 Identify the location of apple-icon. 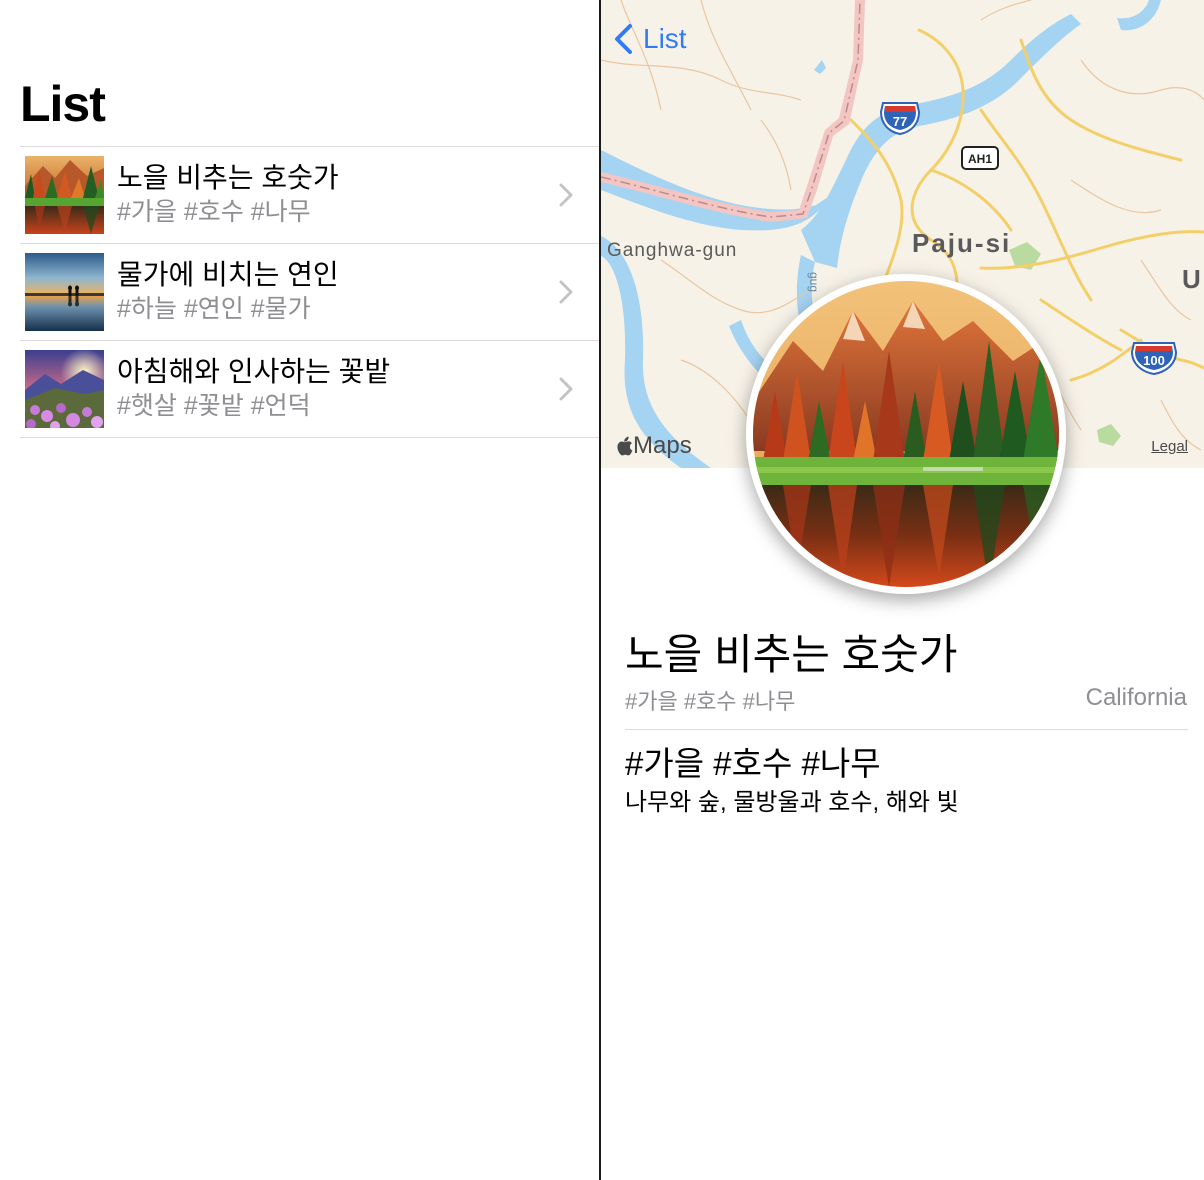
(625, 446).